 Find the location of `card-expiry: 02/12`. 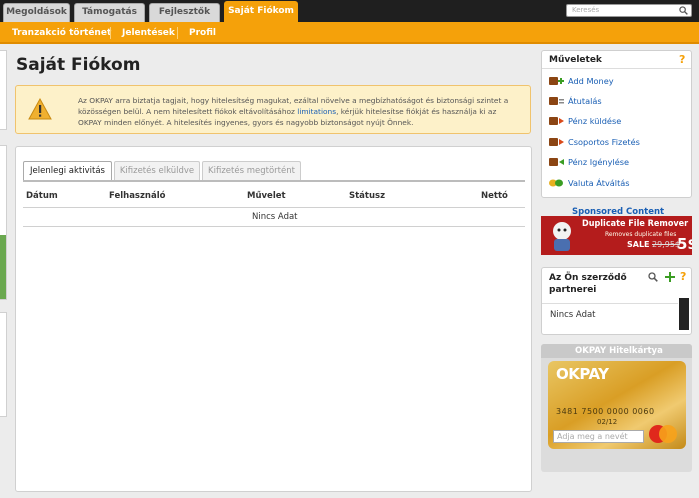

card-expiry: 02/12 is located at coordinates (607, 422).